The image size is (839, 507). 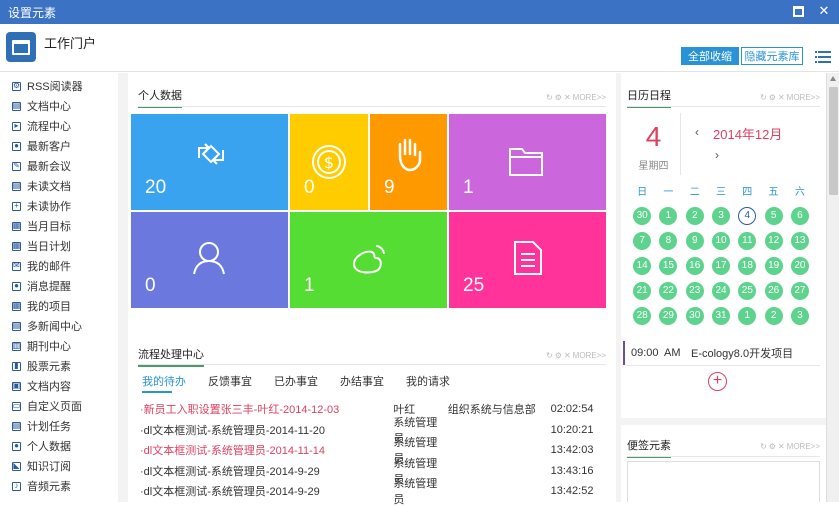 What do you see at coordinates (773, 216) in the screenshot?
I see `calendar-date: 5` at bounding box center [773, 216].